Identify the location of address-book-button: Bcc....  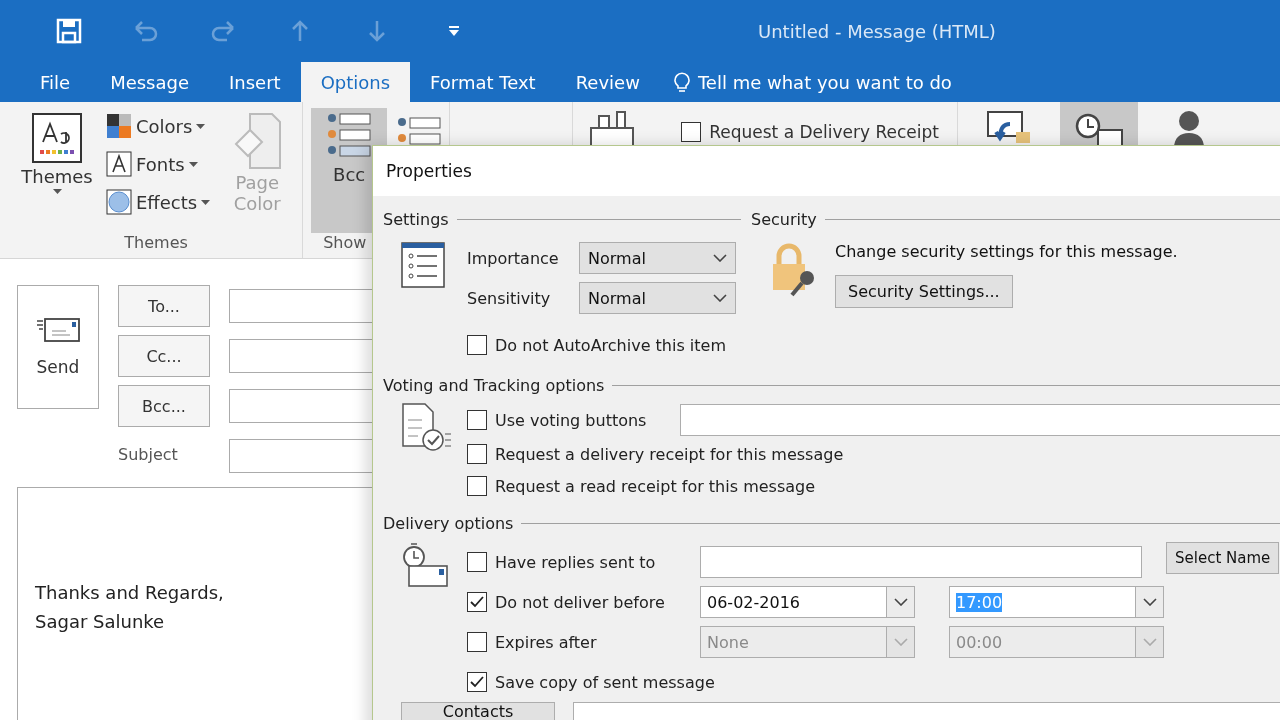
(164, 406).